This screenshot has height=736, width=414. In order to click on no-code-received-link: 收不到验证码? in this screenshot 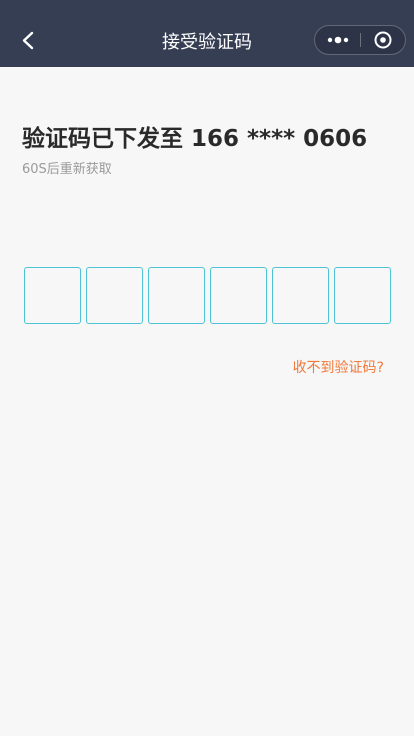, I will do `click(338, 368)`.